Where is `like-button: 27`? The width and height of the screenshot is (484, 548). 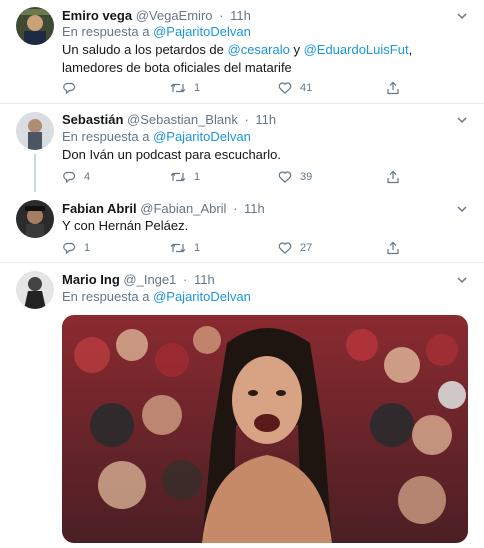
like-button: 27 is located at coordinates (295, 248).